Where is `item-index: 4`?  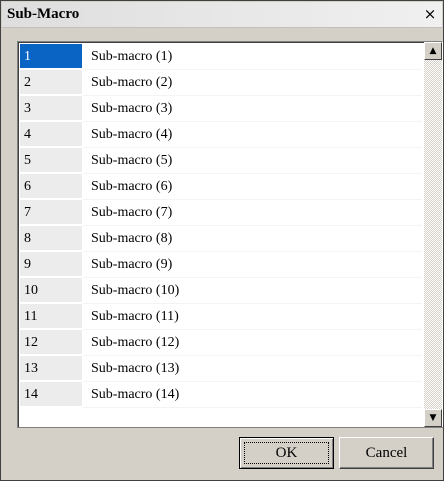
item-index: 4 is located at coordinates (51, 134).